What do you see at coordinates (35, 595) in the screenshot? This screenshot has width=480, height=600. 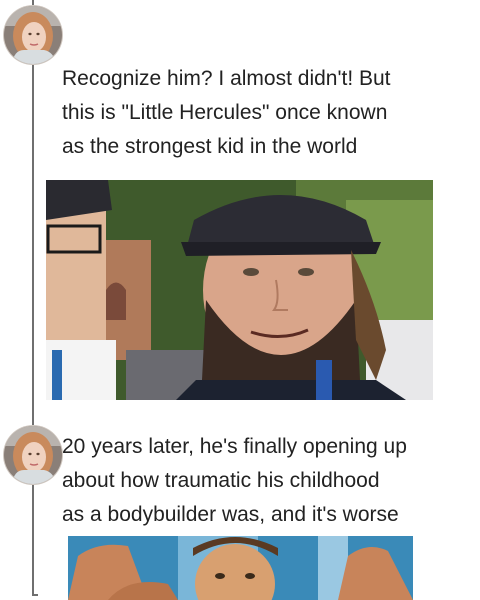 I see `thread-connector-end` at bounding box center [35, 595].